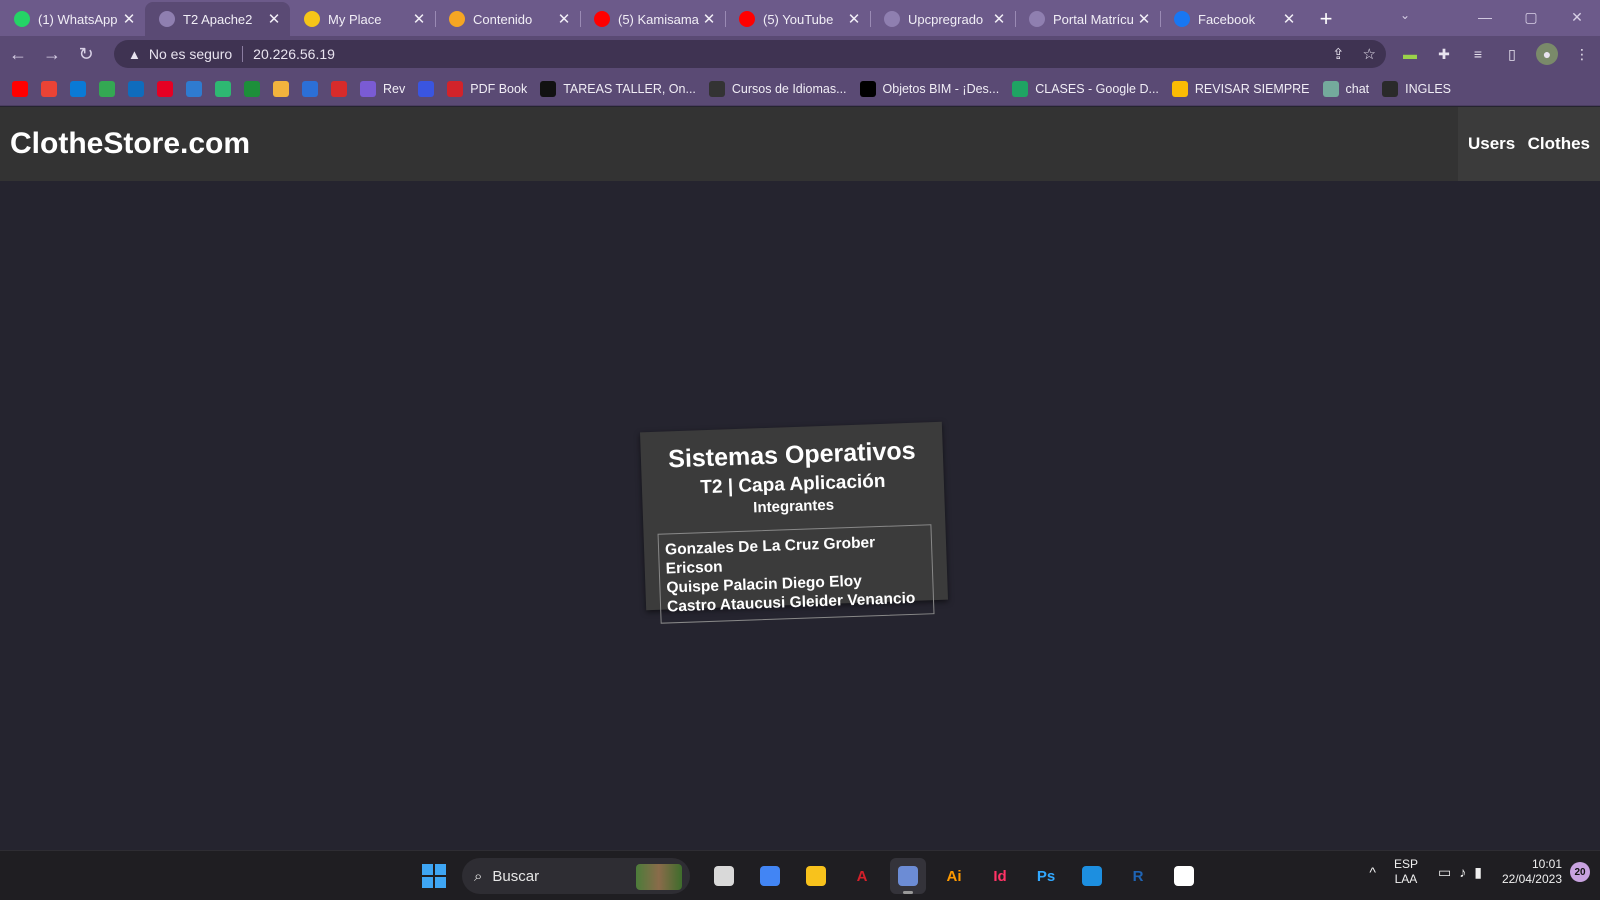  Describe the element at coordinates (1444, 872) in the screenshot. I see `network-icon: ▭` at that location.